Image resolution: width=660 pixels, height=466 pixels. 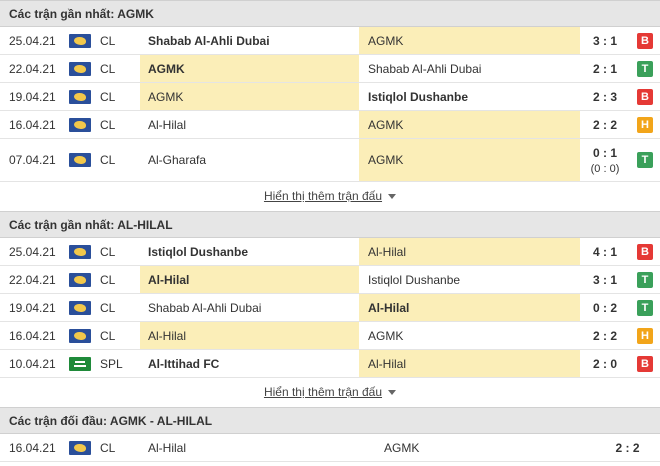 I want to click on match-row: 16.04.21 CL Al-Hilal AGMK 2 : 2, so click(x=330, y=448).